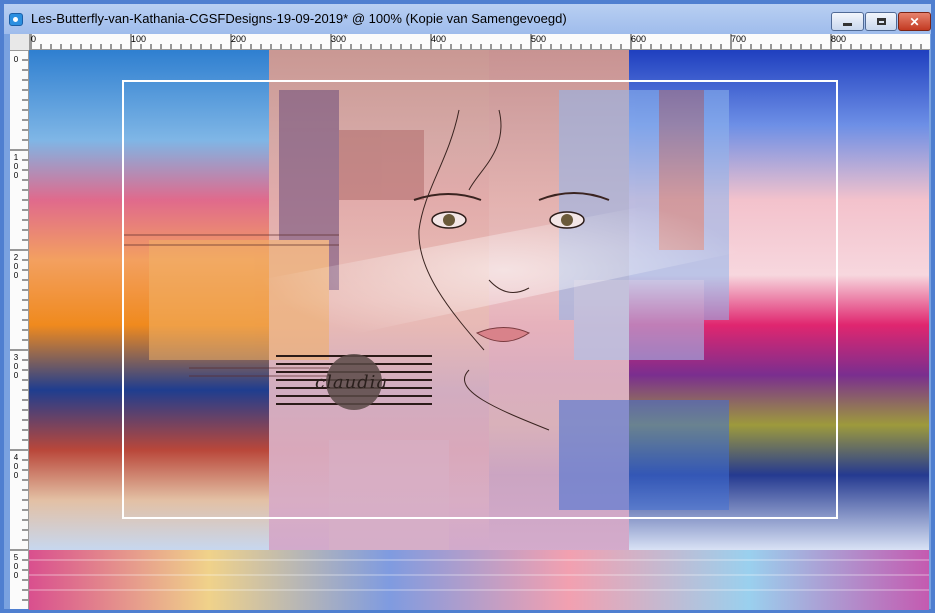 This screenshot has height=613, width=935. I want to click on maximize-icon, so click(881, 21).